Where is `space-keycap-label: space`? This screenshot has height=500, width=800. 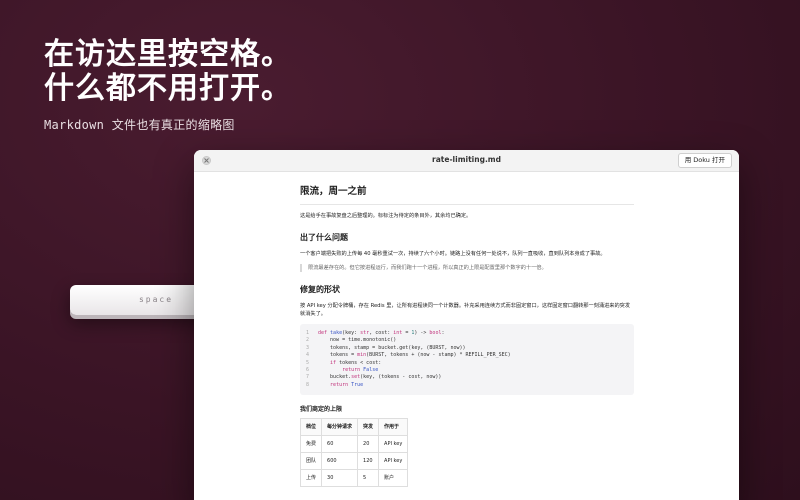 space-keycap-label: space is located at coordinates (156, 299).